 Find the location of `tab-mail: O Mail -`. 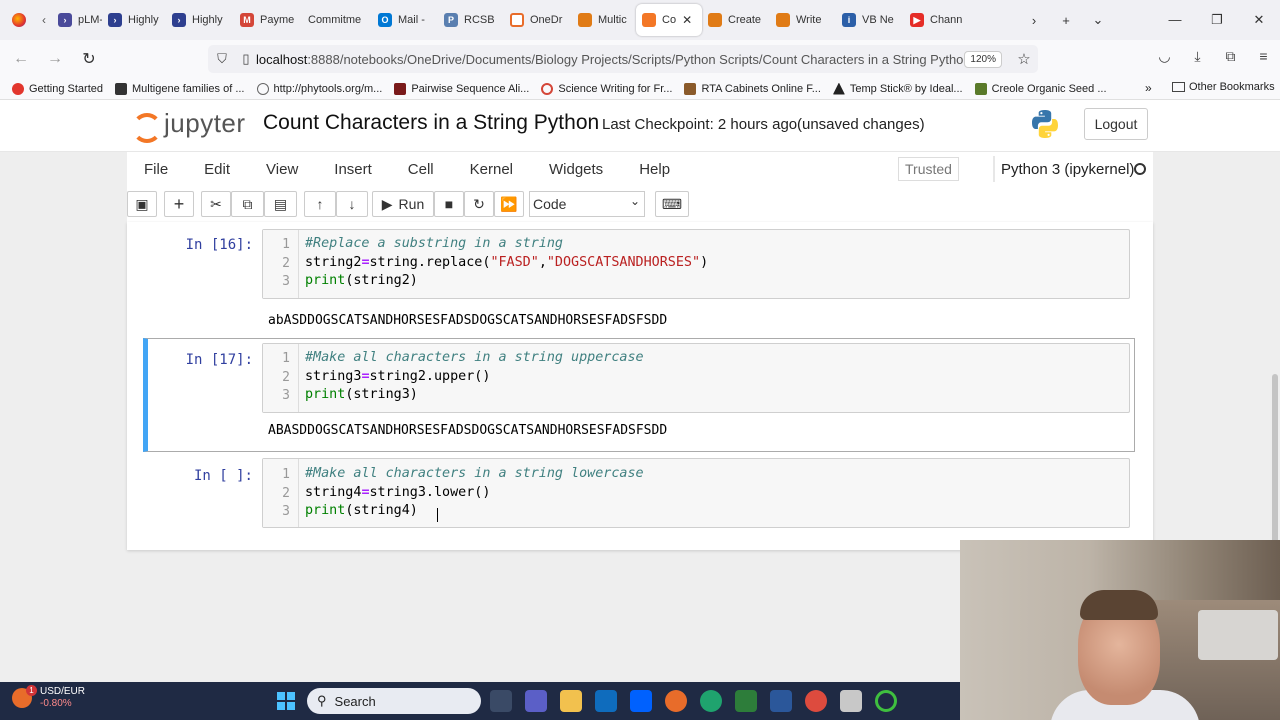

tab-mail: O Mail - is located at coordinates (405, 20).